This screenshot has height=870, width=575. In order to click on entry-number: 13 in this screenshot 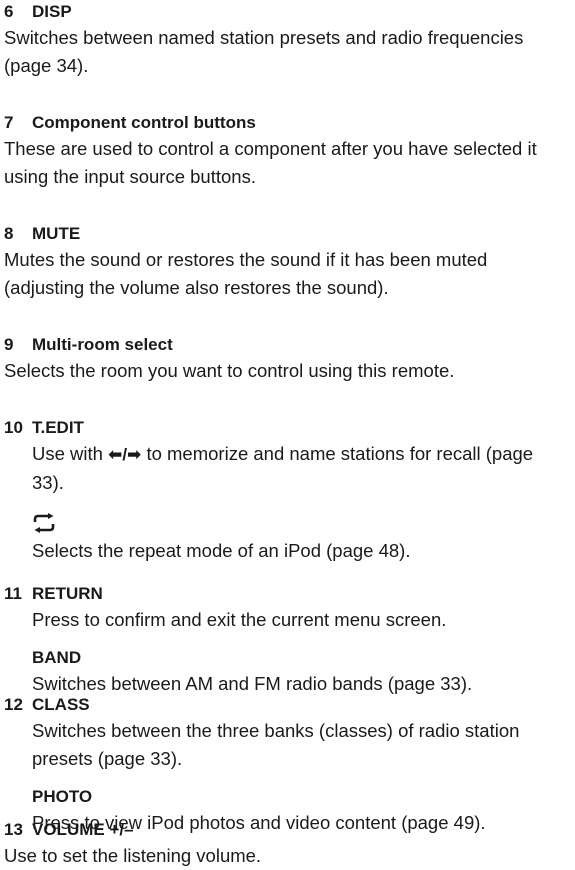, I will do `click(13, 829)`.